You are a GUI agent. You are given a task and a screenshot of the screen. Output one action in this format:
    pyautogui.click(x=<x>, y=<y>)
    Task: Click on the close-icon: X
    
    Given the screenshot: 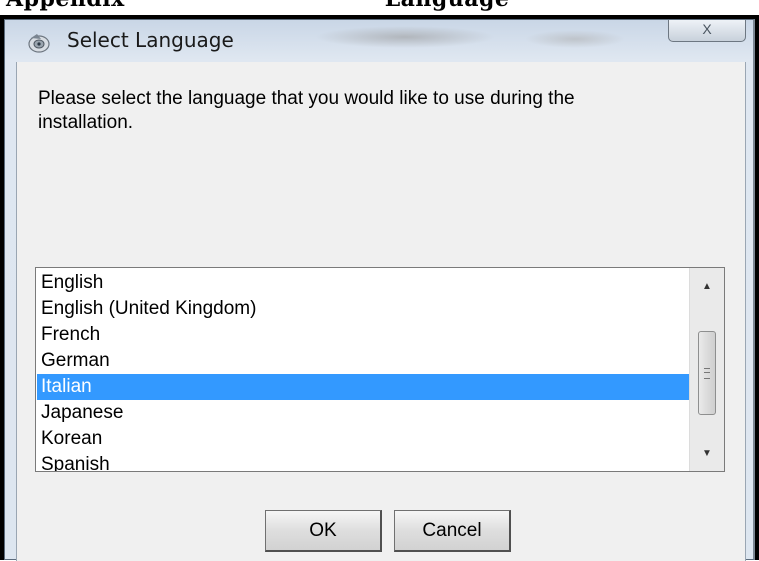 What is the action you would take?
    pyautogui.click(x=707, y=29)
    